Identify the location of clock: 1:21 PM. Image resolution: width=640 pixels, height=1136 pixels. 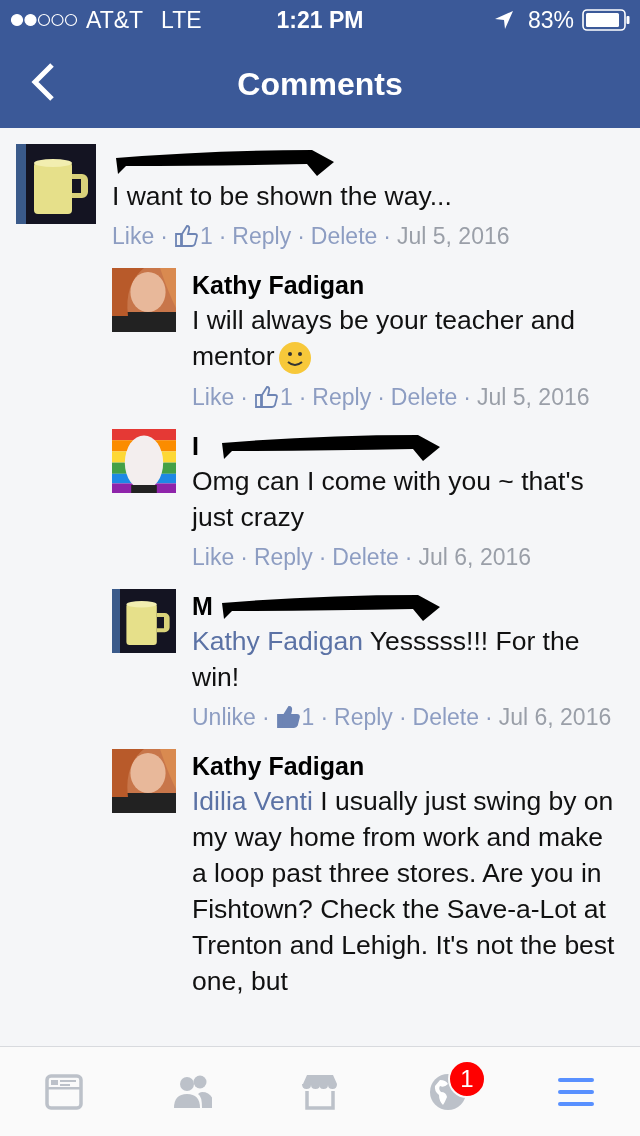
(320, 20).